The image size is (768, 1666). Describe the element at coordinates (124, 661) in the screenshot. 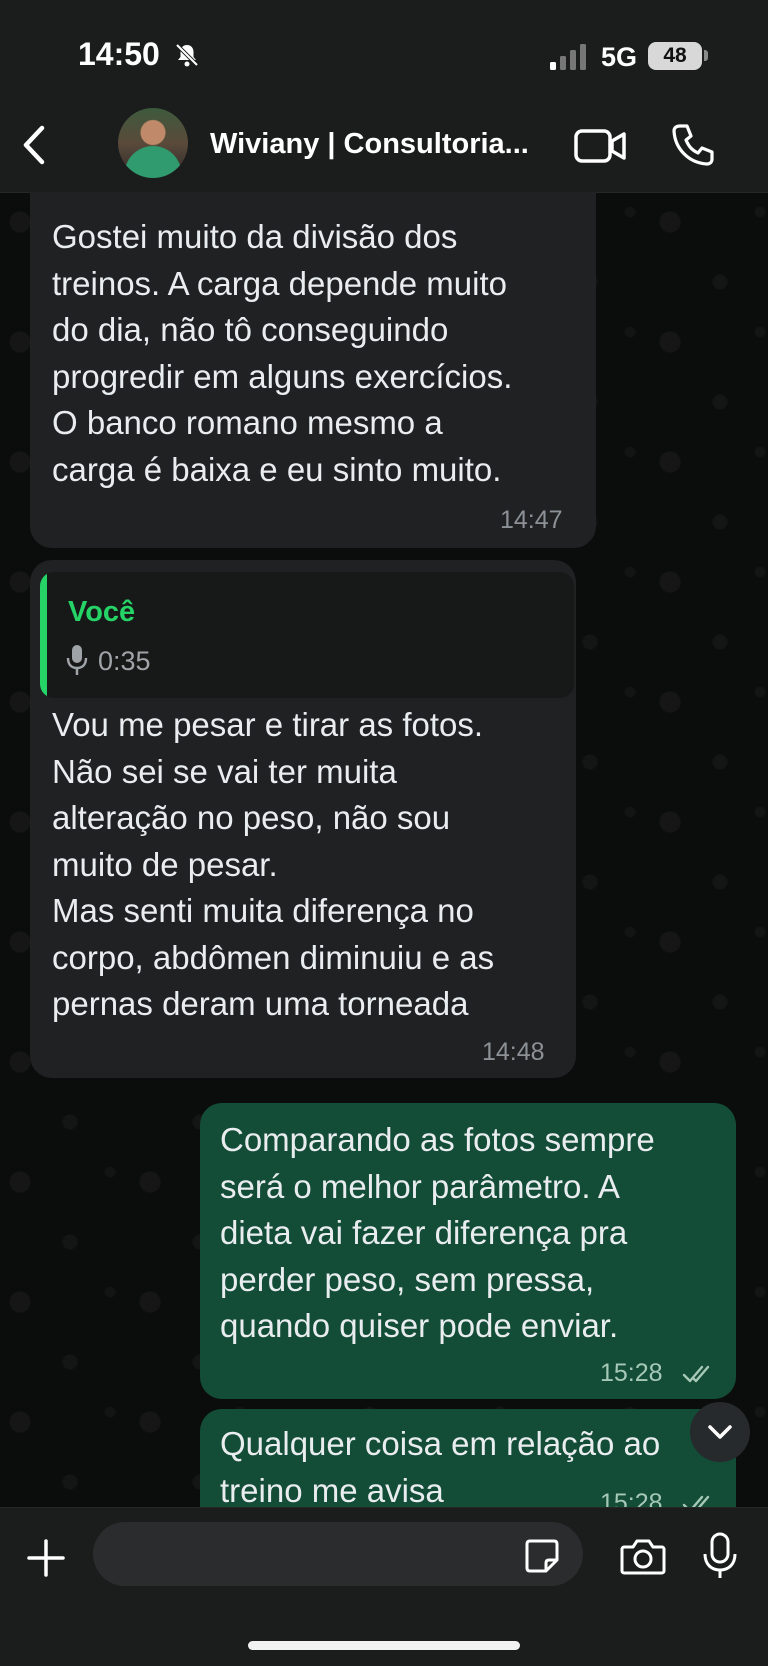

I see `voice-duration: 0:35` at that location.